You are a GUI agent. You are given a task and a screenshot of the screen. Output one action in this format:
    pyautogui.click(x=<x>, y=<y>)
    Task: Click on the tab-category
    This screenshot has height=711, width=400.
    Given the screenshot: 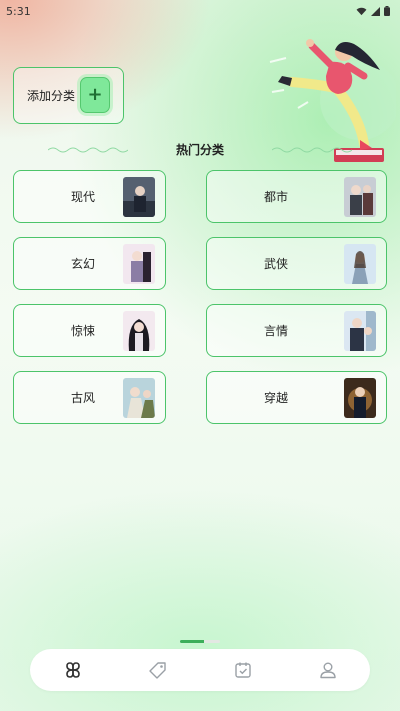 What is the action you would take?
    pyautogui.click(x=73, y=670)
    